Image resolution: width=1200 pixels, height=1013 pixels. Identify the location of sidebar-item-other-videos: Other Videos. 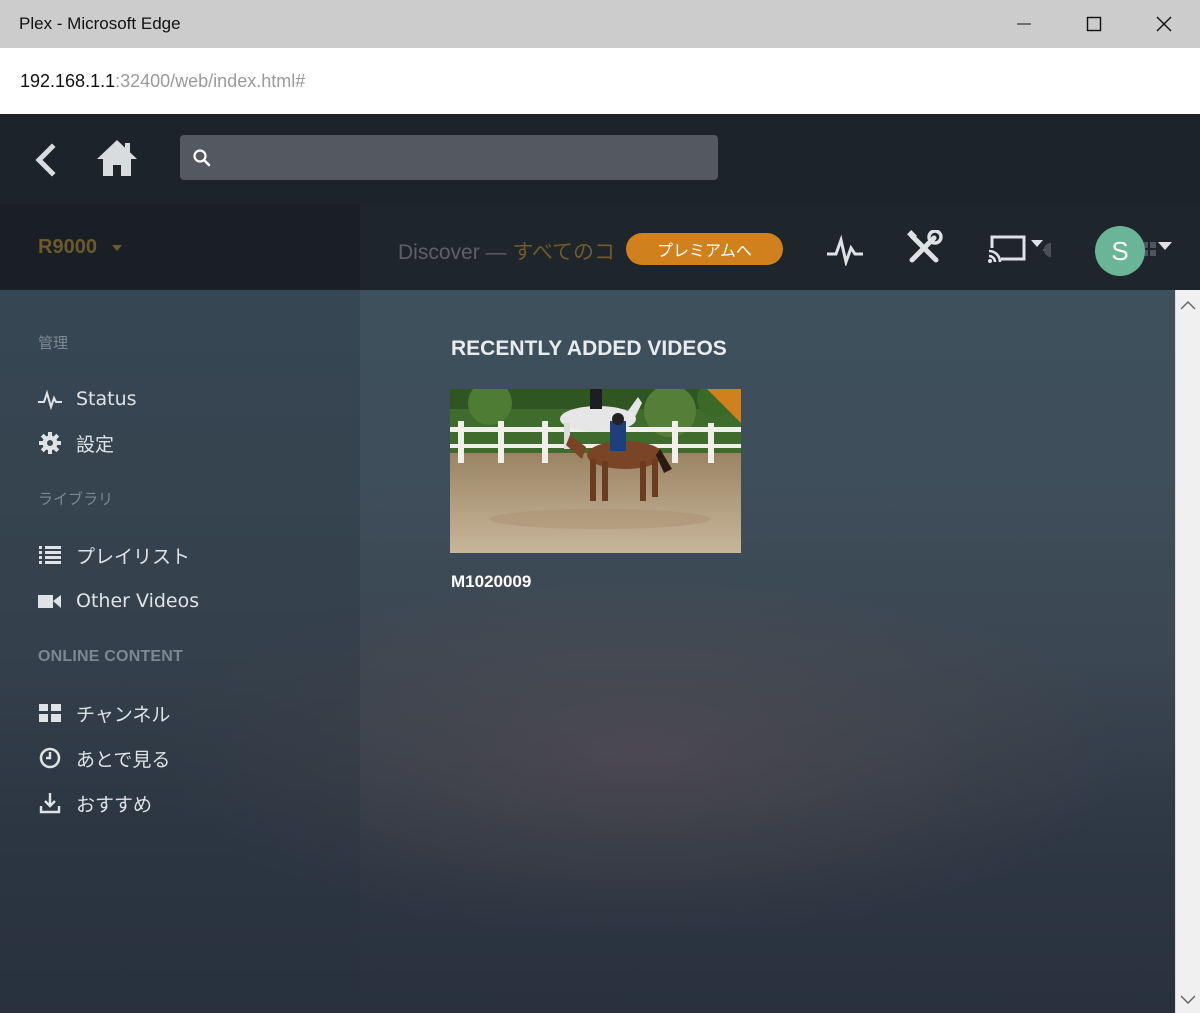
(188, 601).